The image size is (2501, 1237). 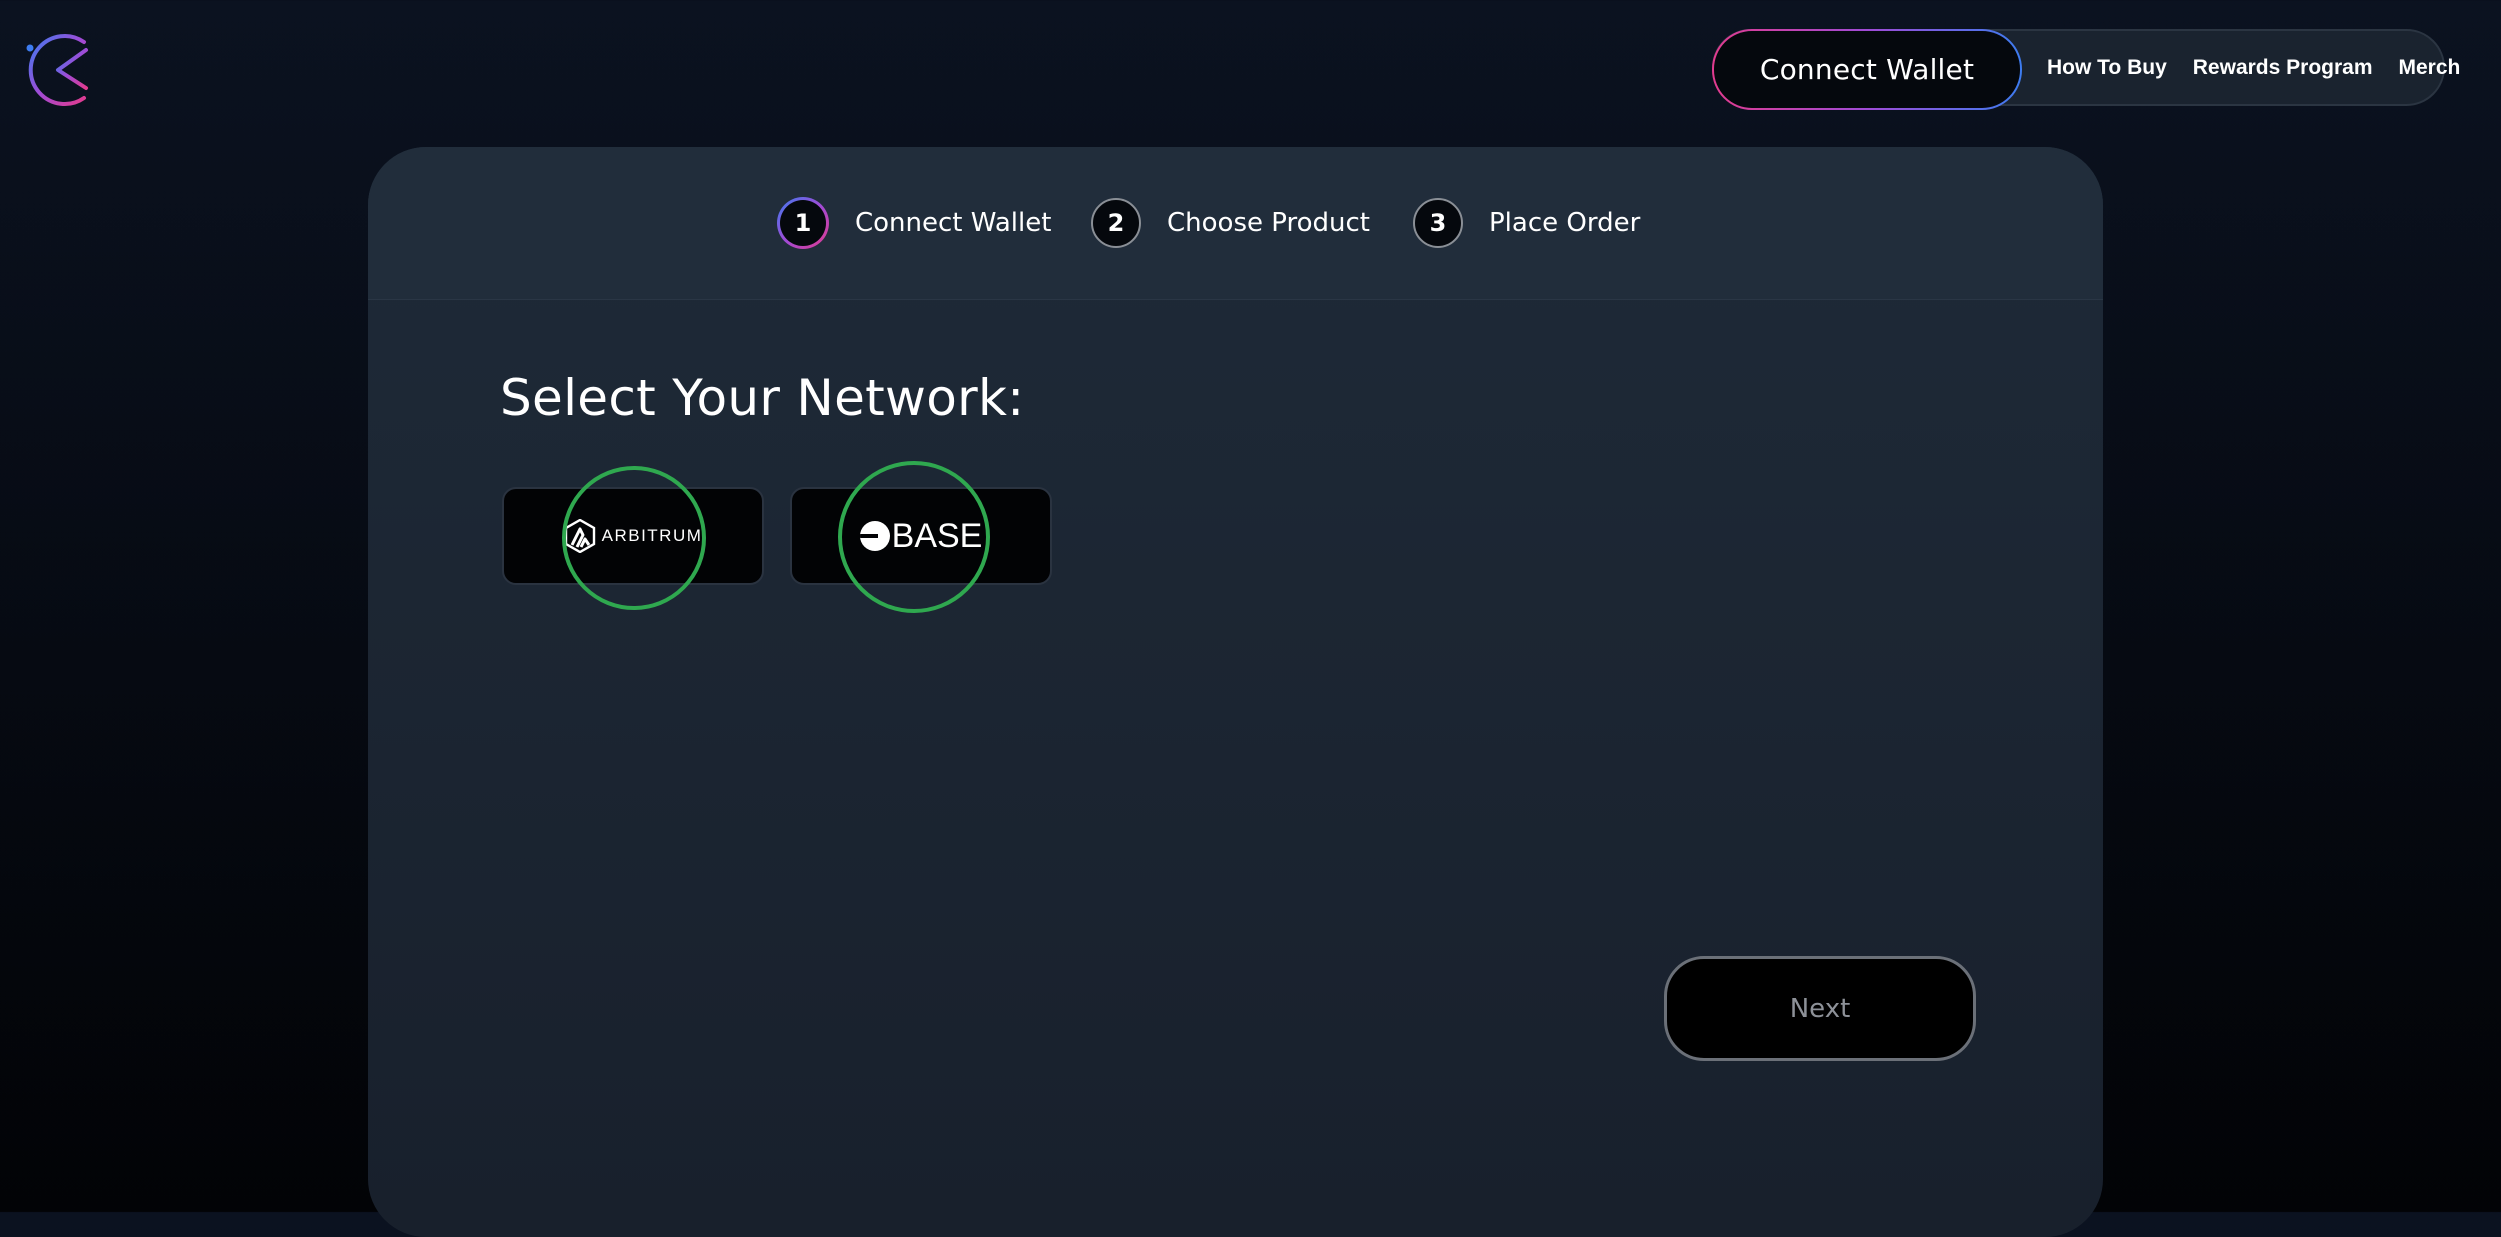 I want to click on step-number-1: 1, so click(x=803, y=223).